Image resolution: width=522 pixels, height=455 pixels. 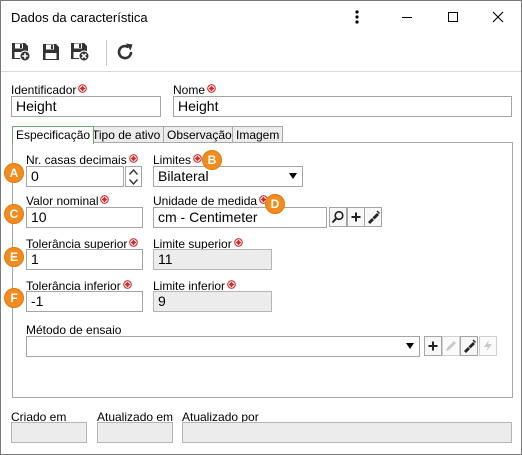 I want to click on unidade-add-button, so click(x=356, y=217).